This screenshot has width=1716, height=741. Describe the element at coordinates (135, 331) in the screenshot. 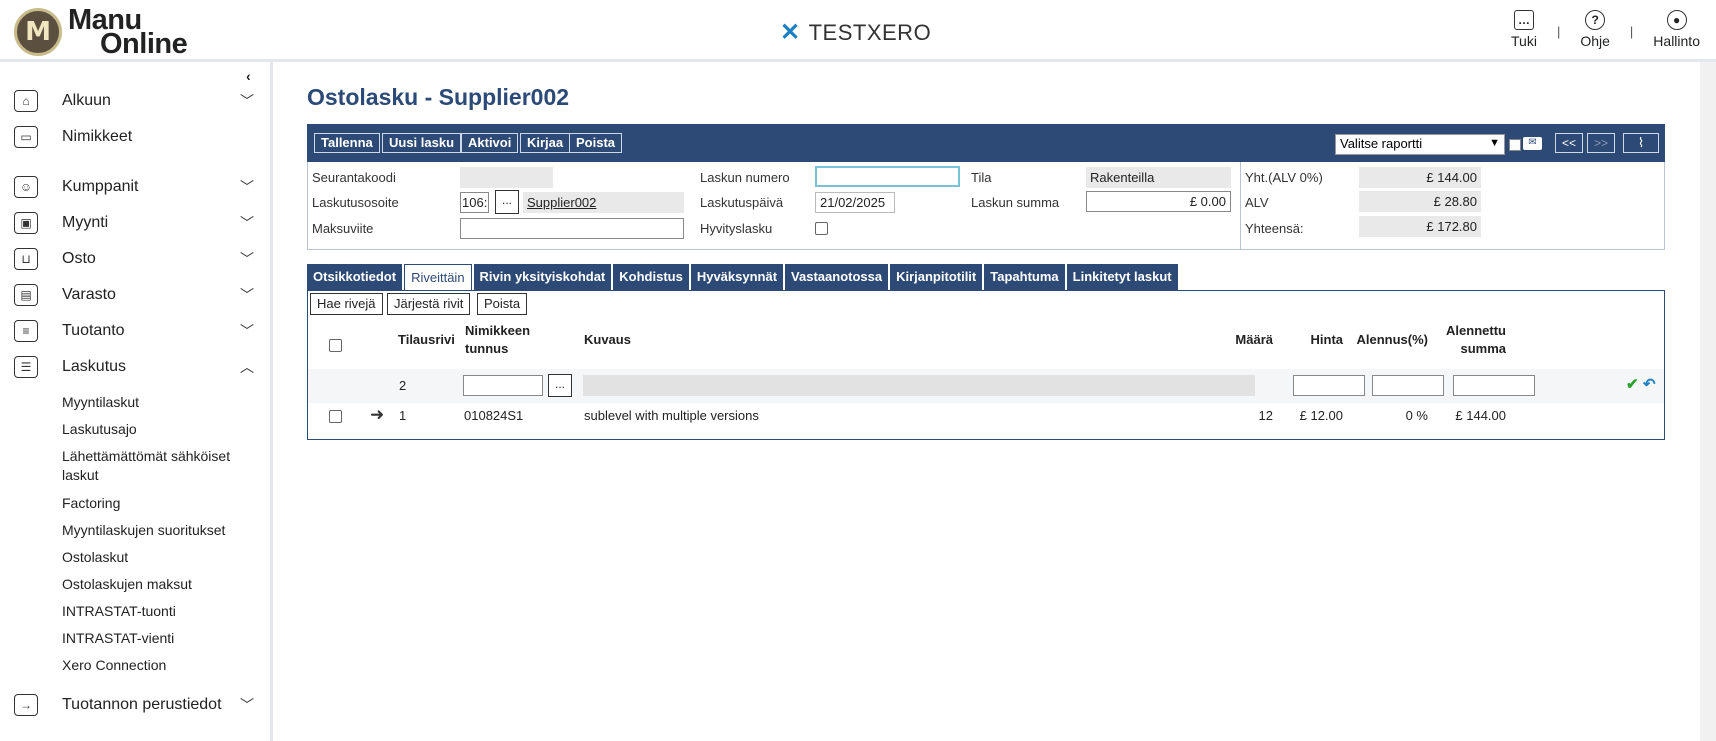

I see `sidebar-item-tuotanto: ≡ Tuotanto ﹀` at that location.